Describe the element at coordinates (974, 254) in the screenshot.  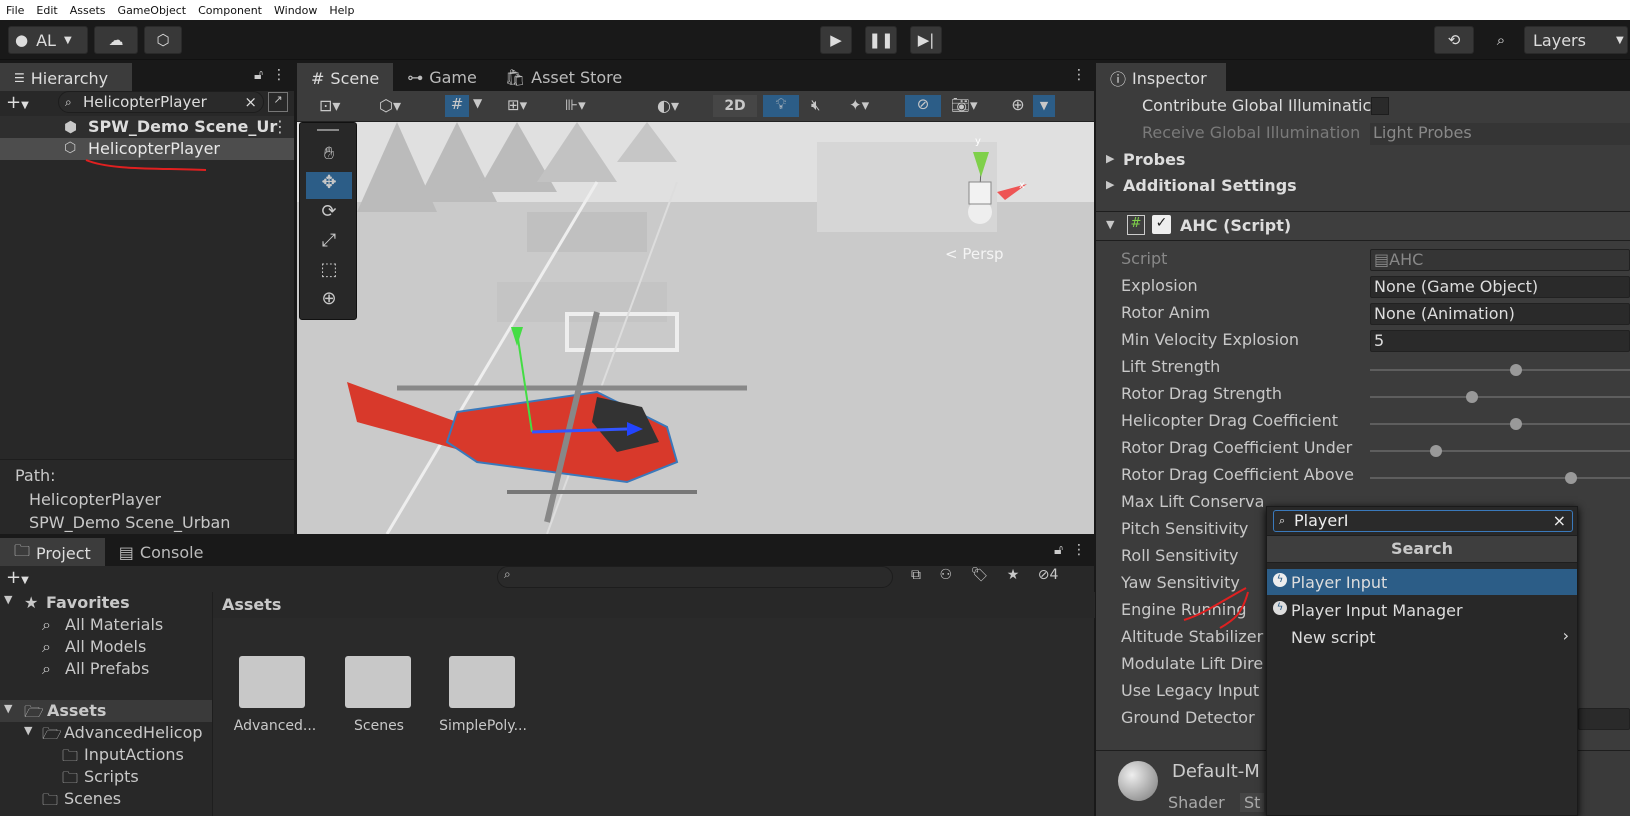
I see `projection-label: < Persp` at that location.